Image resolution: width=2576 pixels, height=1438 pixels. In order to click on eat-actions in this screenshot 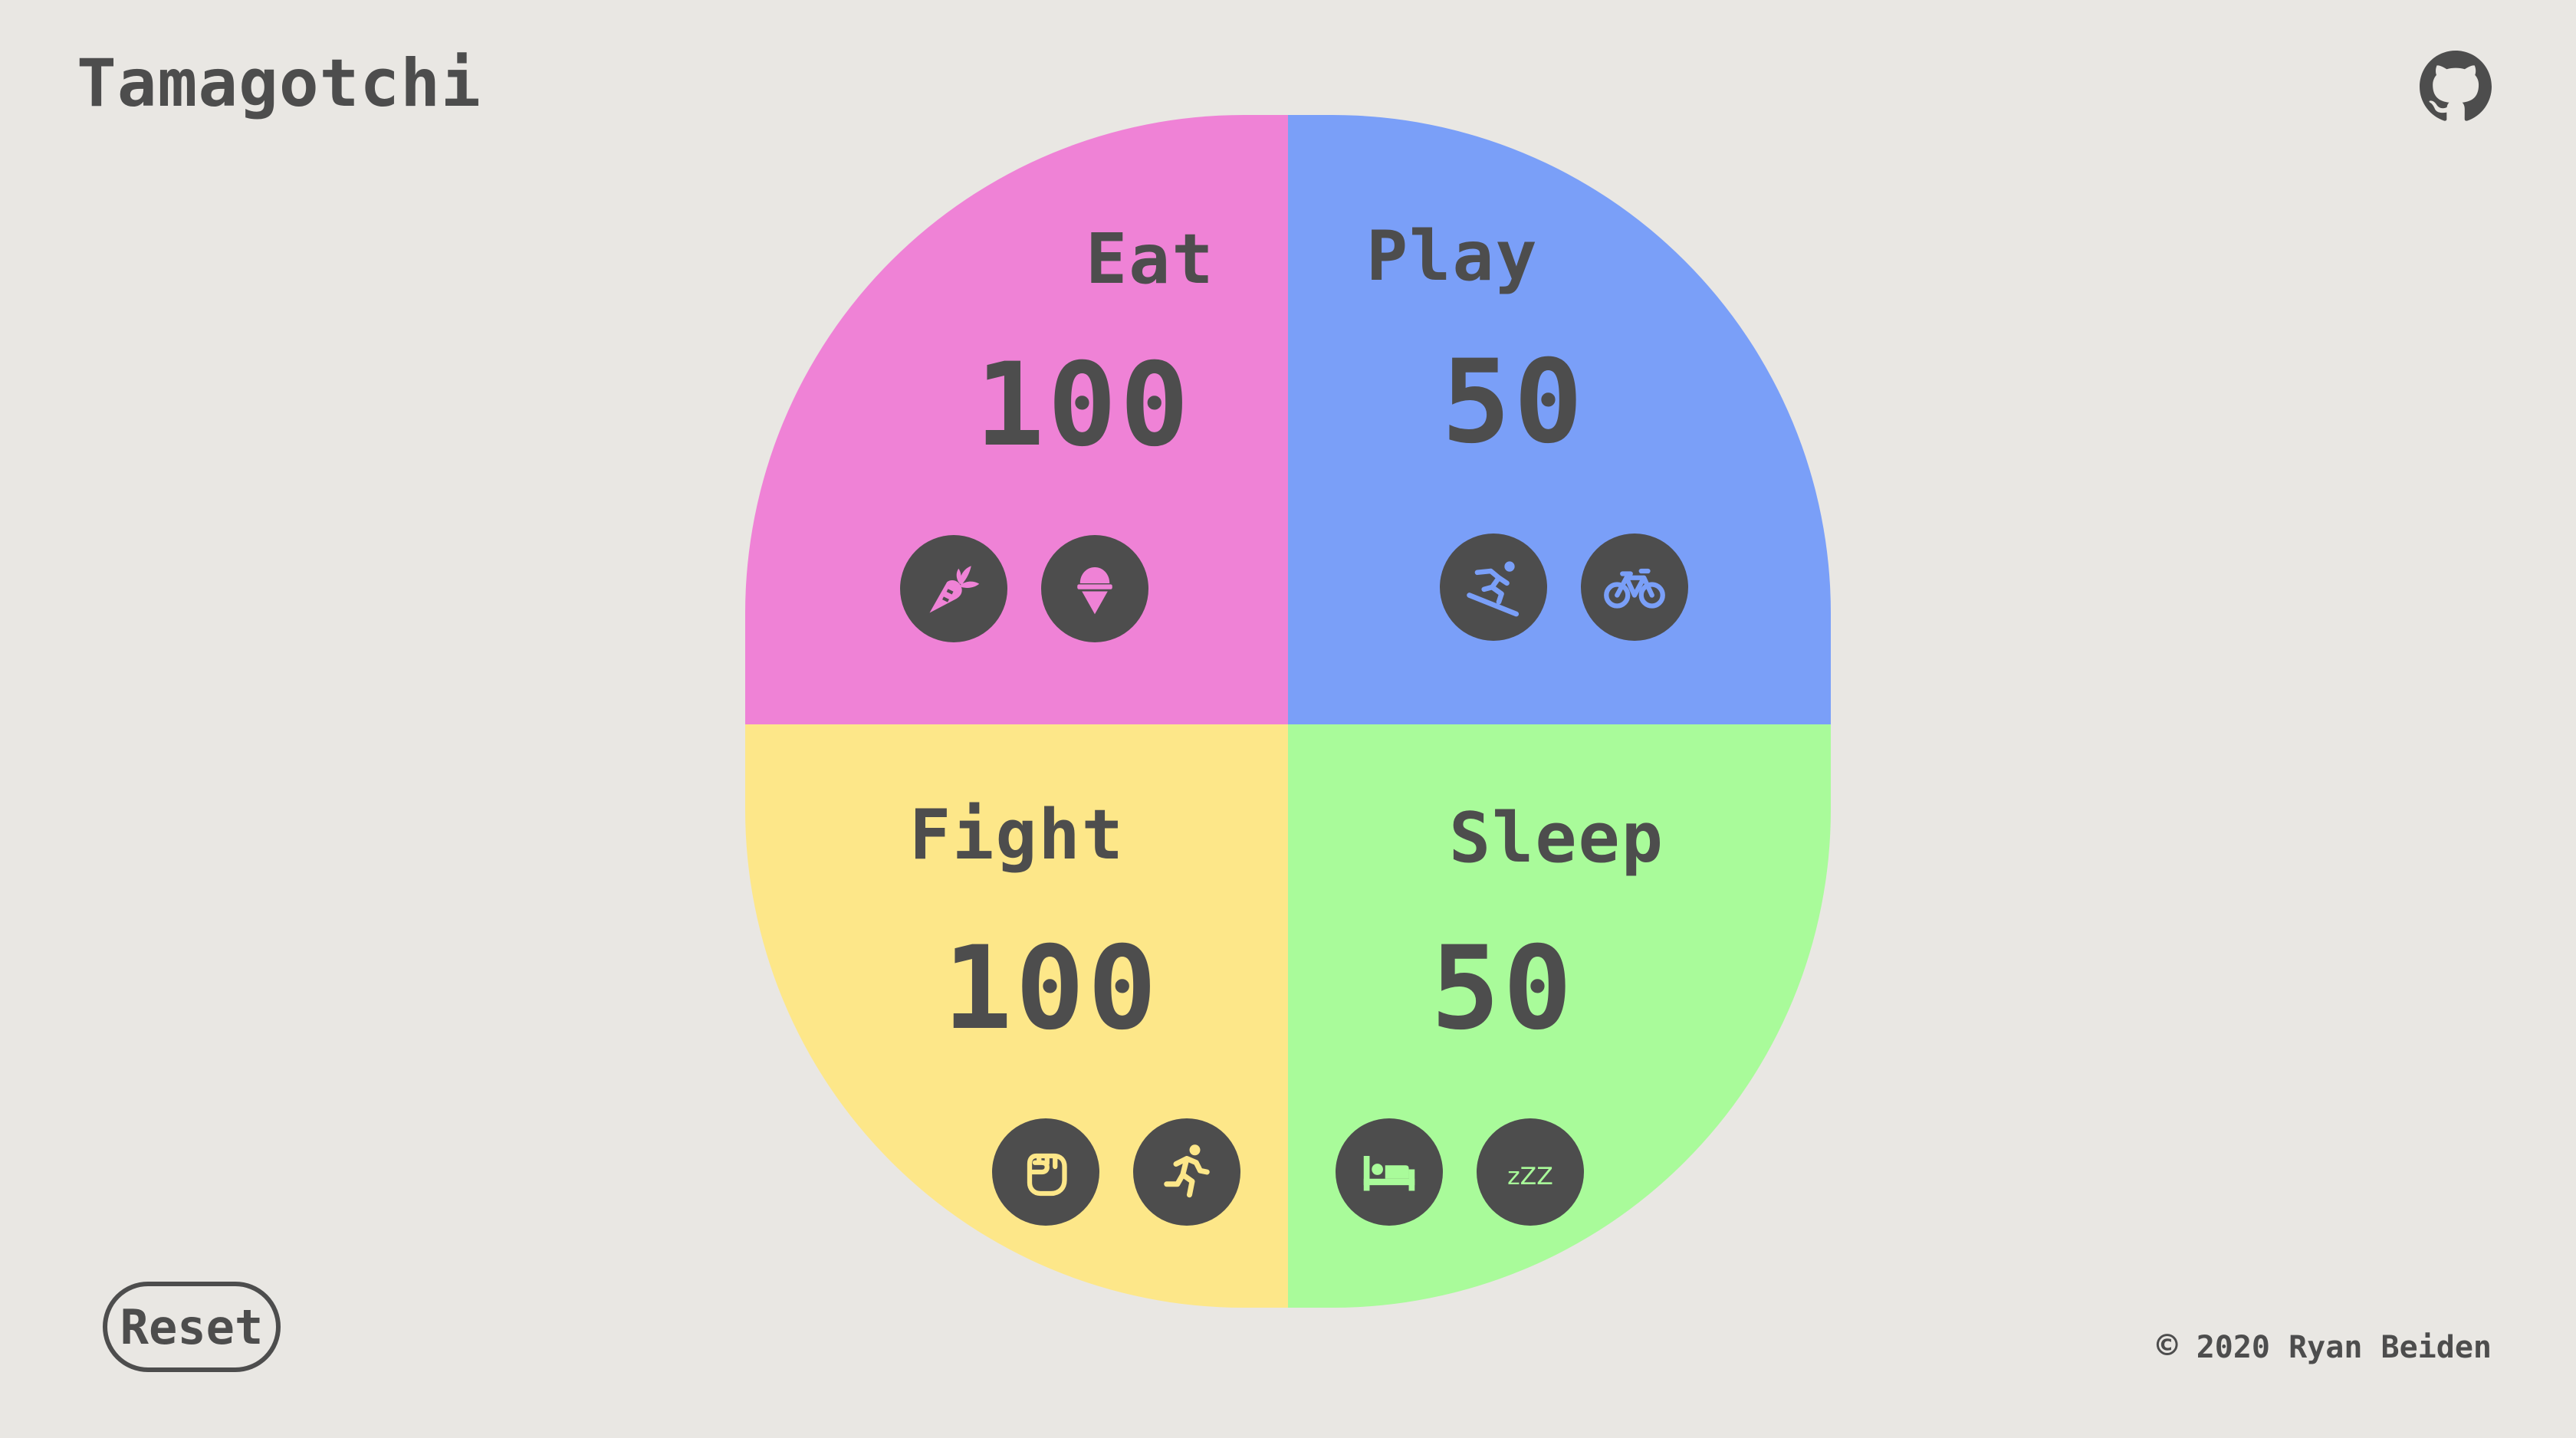, I will do `click(1024, 588)`.